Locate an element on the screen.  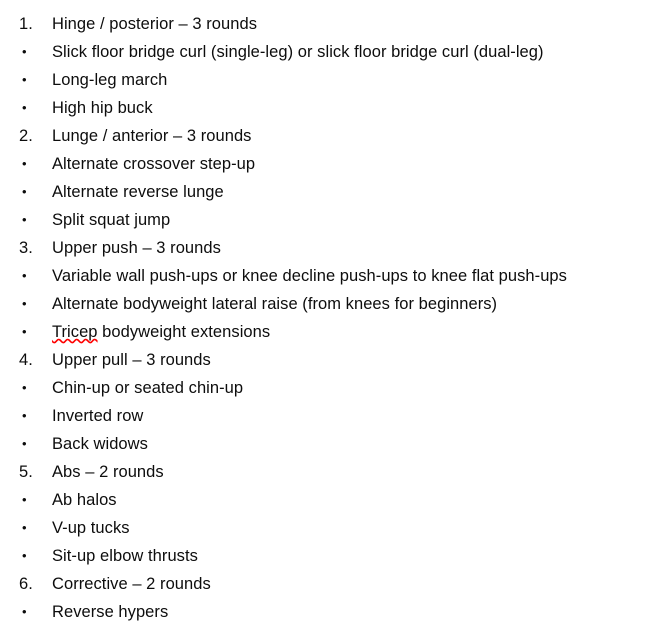
list-item: 6. Corrective – 2 rounds is located at coordinates (327, 584).